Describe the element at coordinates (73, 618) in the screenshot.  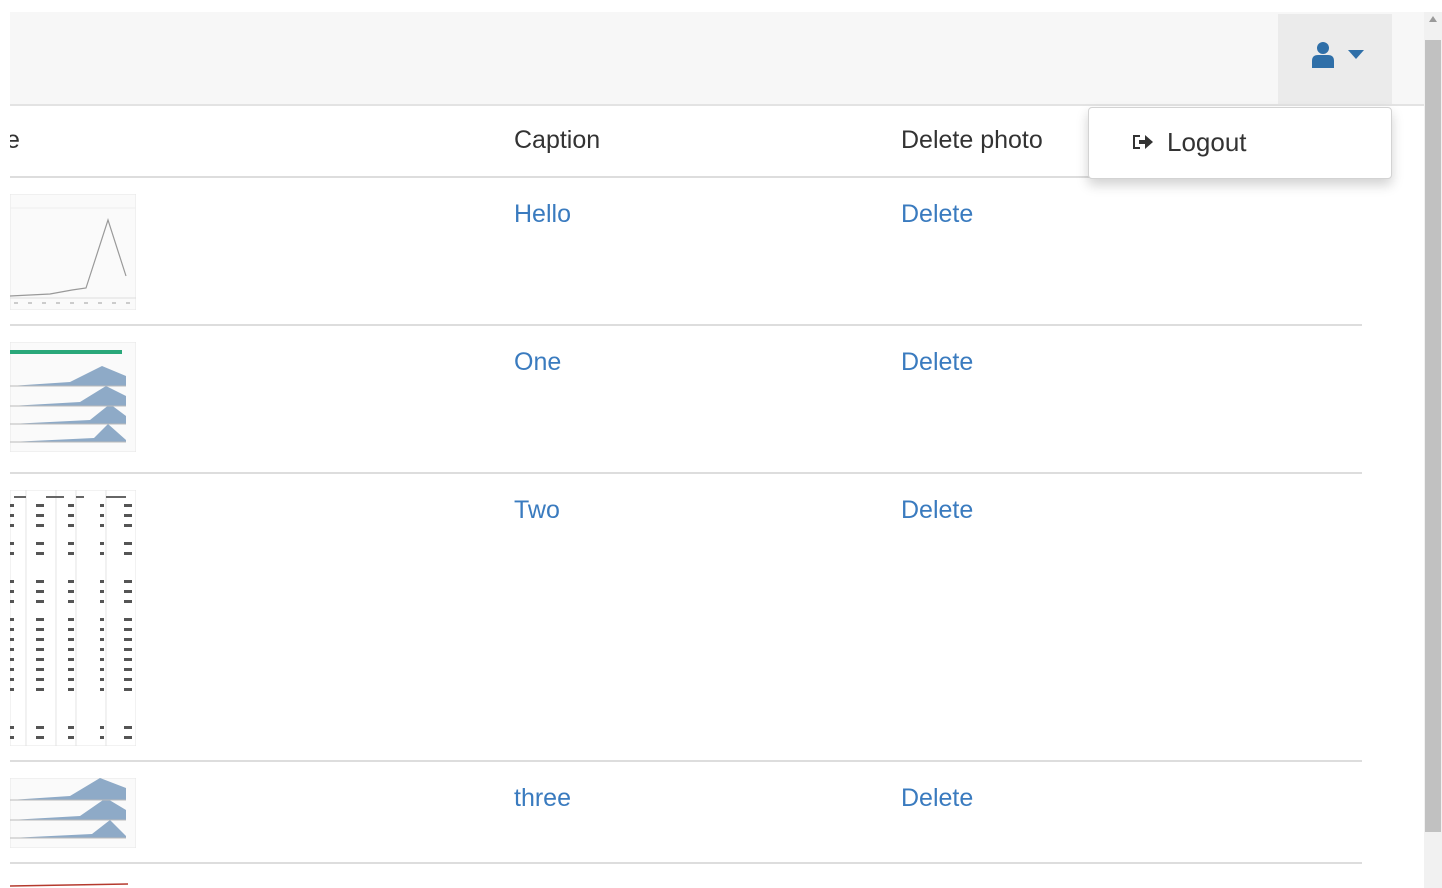
I see `spreadsheet-thumbnail` at that location.